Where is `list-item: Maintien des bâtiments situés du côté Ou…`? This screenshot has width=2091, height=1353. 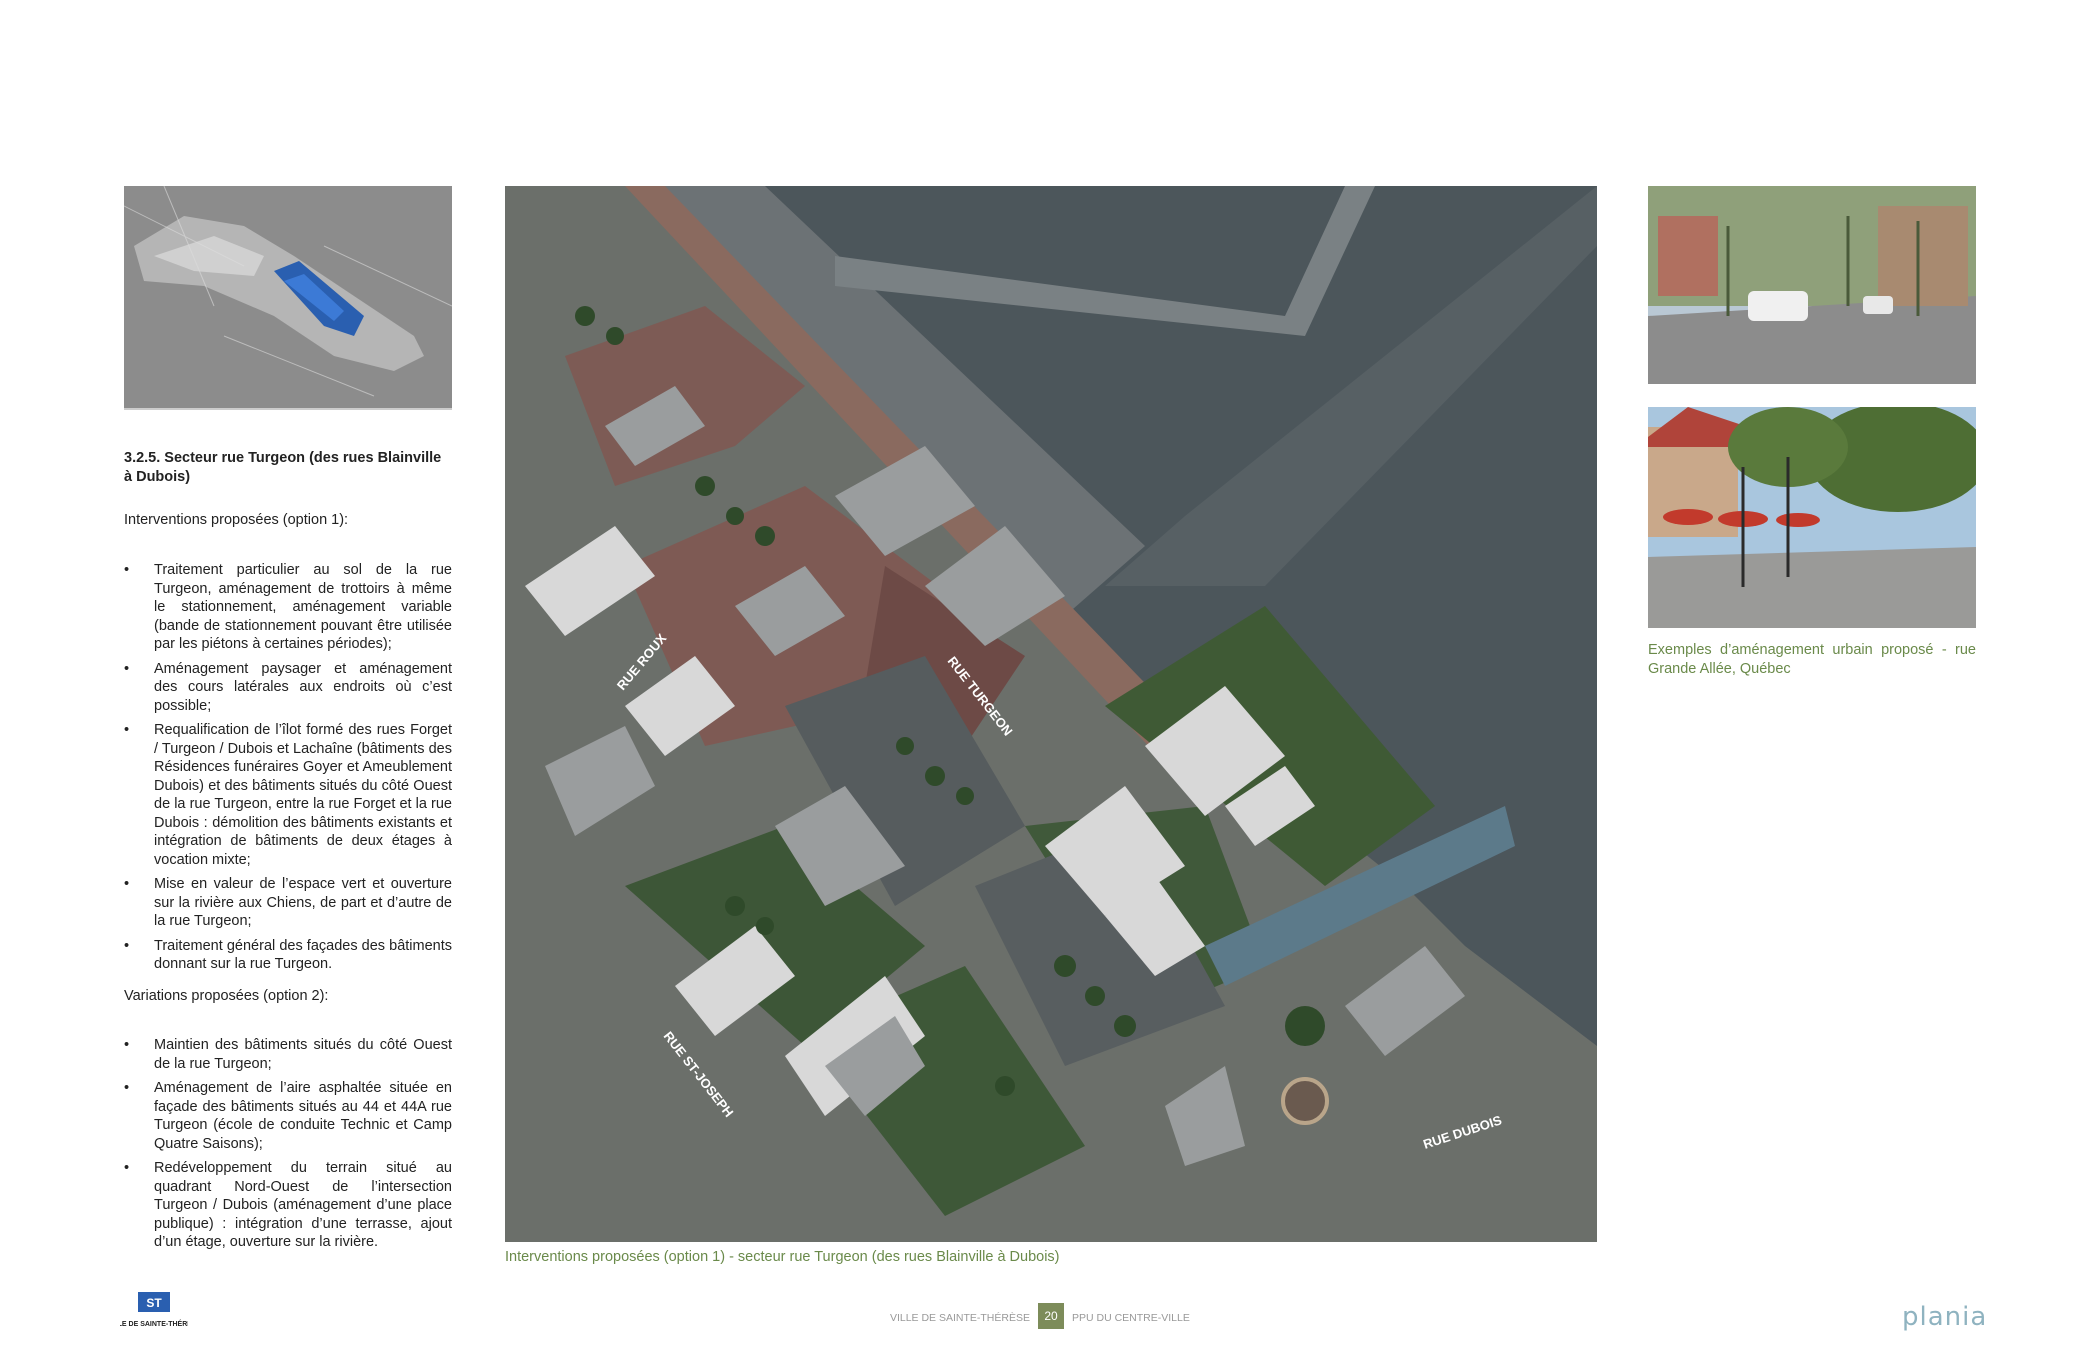
list-item: Maintien des bâtiments situés du côté Ou… is located at coordinates (288, 1054).